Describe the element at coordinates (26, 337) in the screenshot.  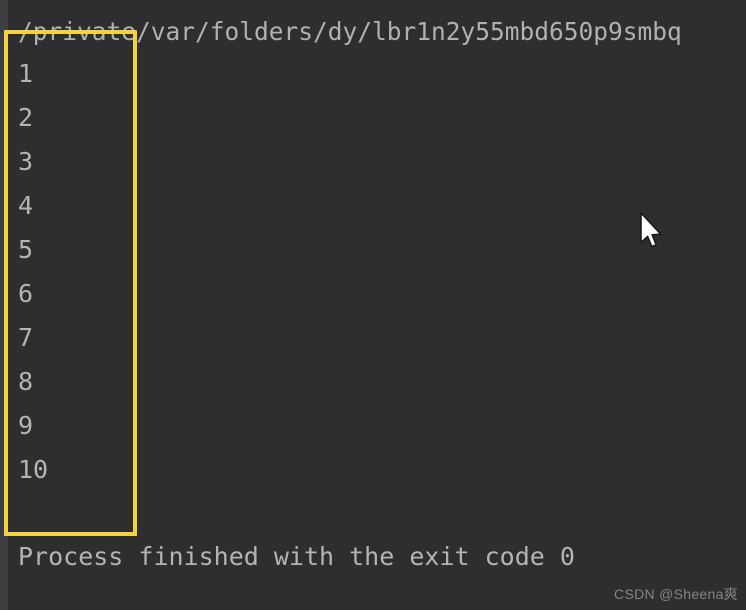
I see `console-output-line: 7` at that location.